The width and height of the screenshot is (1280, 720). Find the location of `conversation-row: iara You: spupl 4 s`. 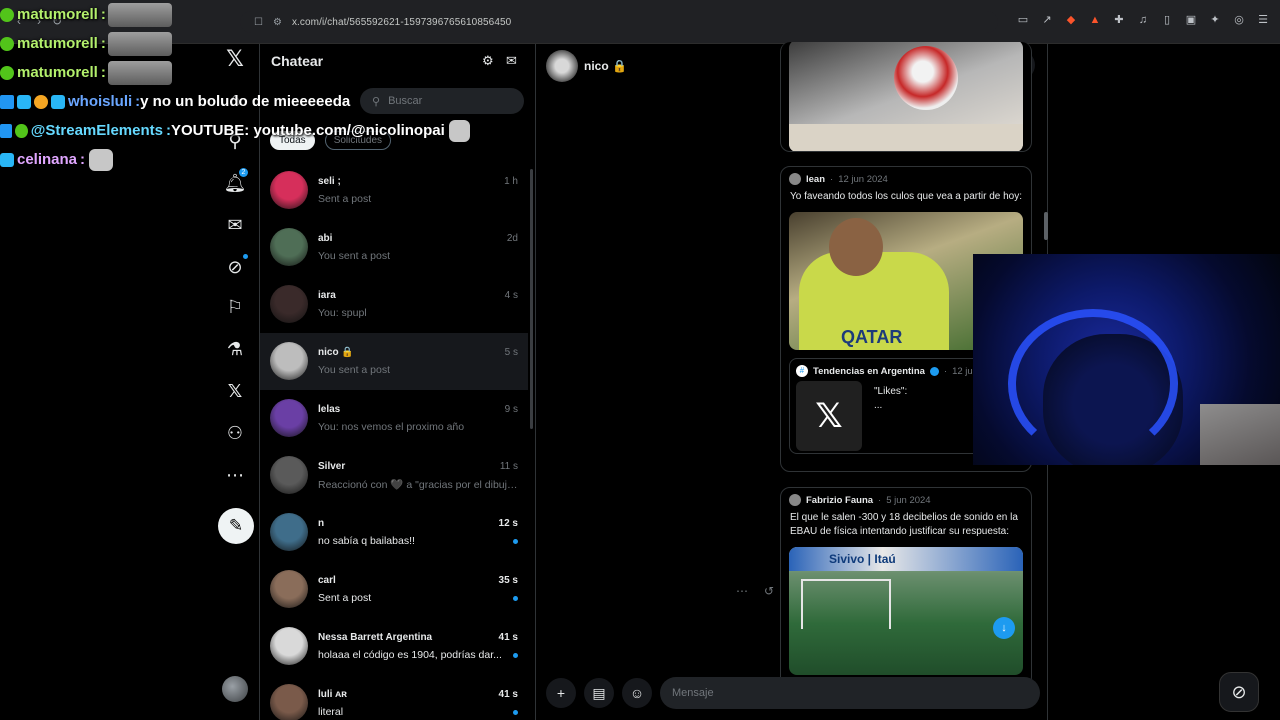

conversation-row: iara You: spupl 4 s is located at coordinates (394, 304).